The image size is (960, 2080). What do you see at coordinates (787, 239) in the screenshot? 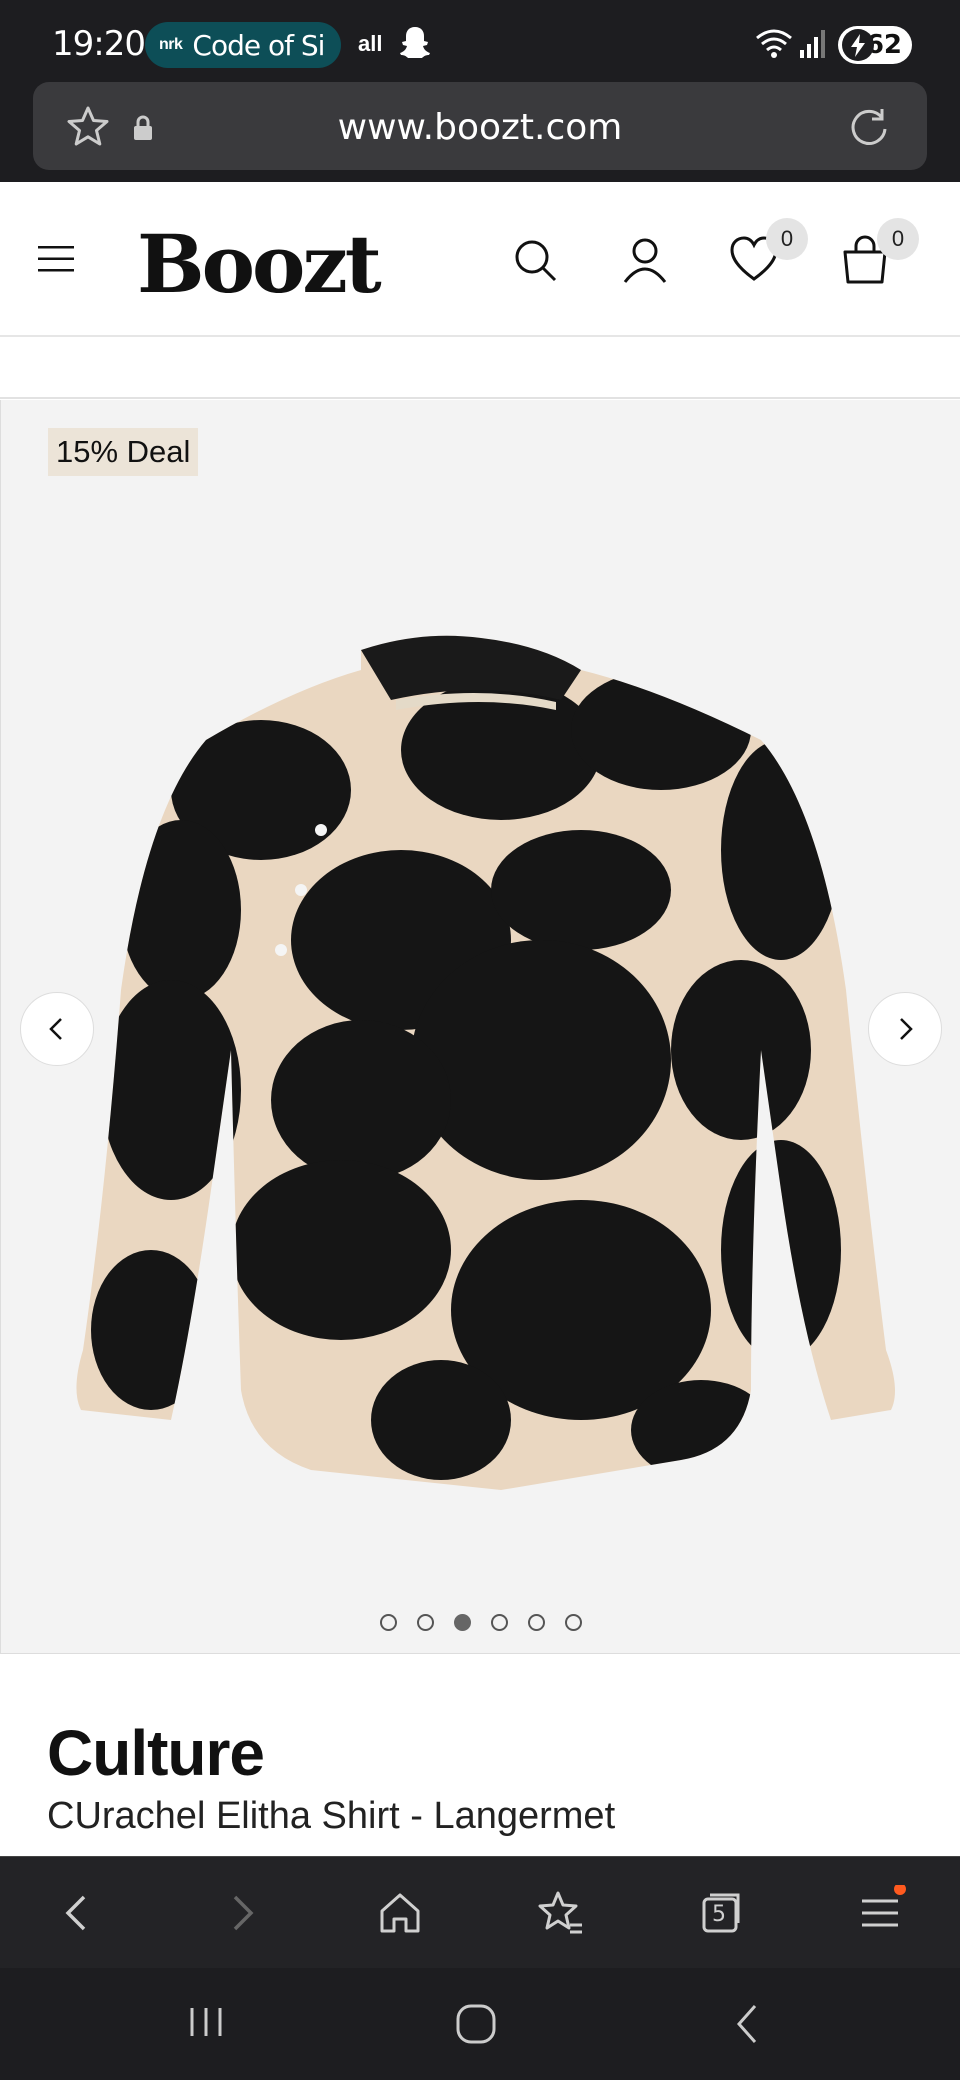
I see `wishlist-count-badge: 0` at bounding box center [787, 239].